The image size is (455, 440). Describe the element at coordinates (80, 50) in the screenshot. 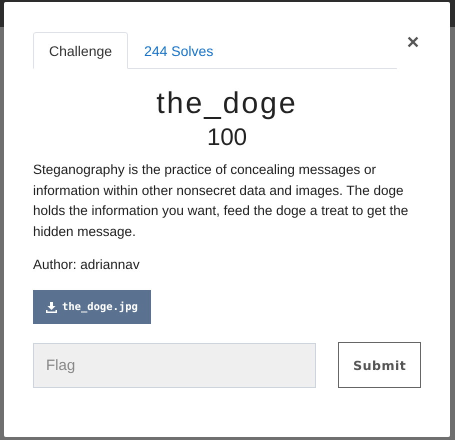

I see `tab: Challenge` at that location.